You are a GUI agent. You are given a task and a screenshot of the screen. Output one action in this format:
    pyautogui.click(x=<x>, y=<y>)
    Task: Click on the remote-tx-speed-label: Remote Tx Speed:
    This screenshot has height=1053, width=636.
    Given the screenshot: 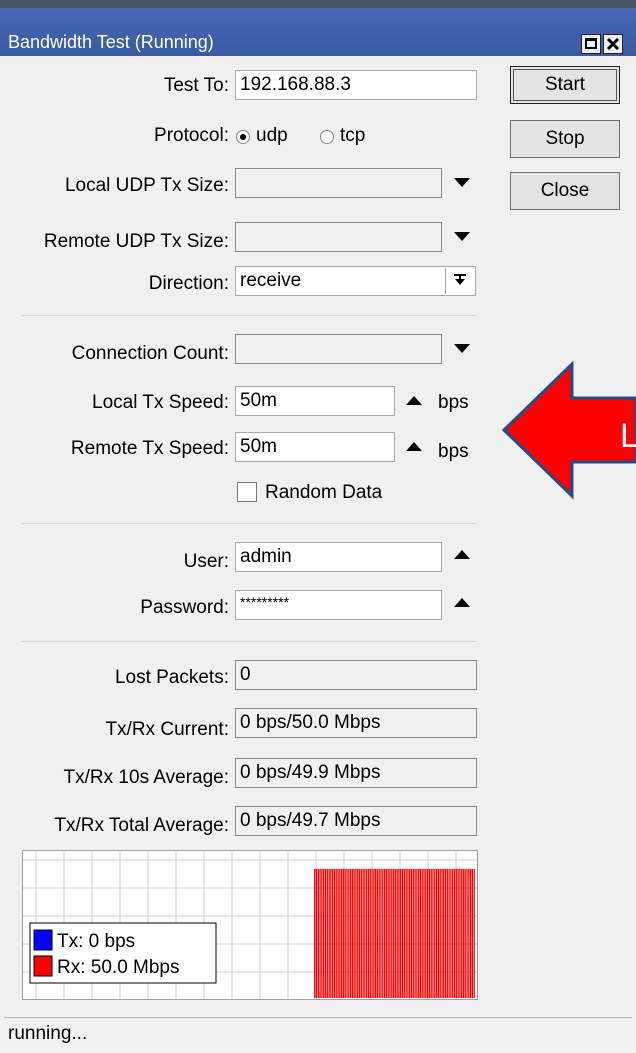 What is the action you would take?
    pyautogui.click(x=149, y=448)
    